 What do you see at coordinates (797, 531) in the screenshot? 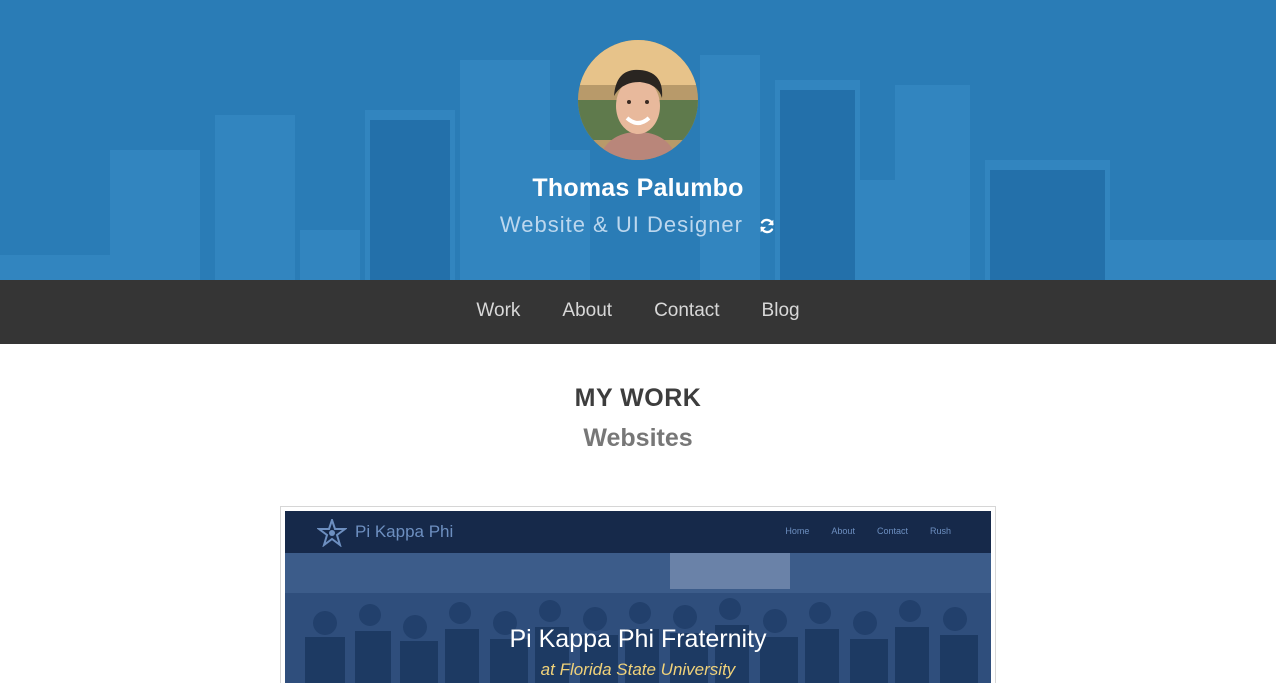
I see `preview-nav-home: Home` at bounding box center [797, 531].